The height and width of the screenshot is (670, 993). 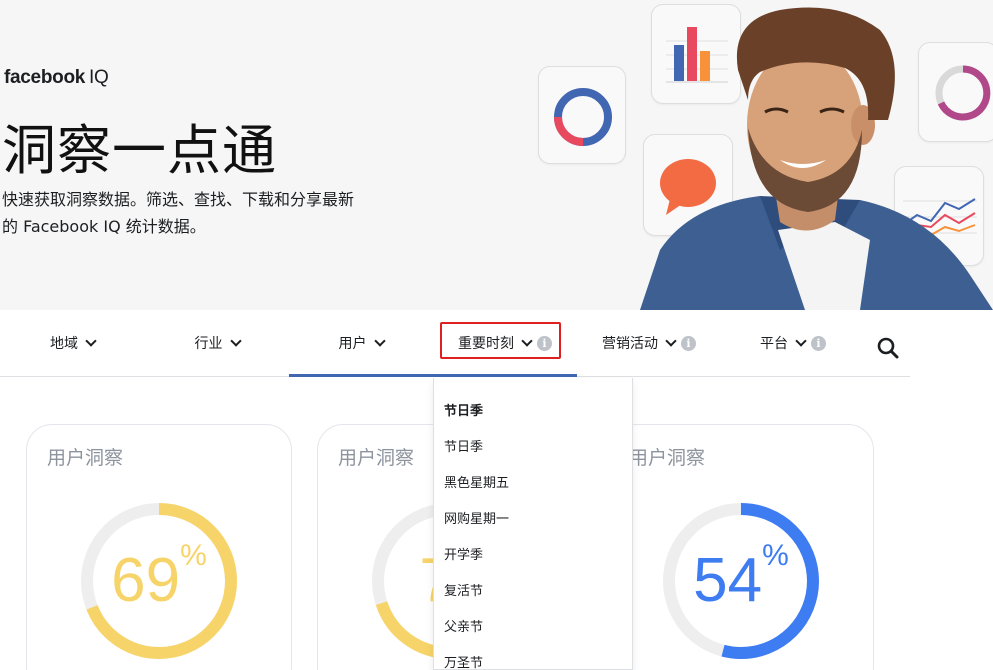 I want to click on nav-item-industry: 行业, so click(x=217, y=343).